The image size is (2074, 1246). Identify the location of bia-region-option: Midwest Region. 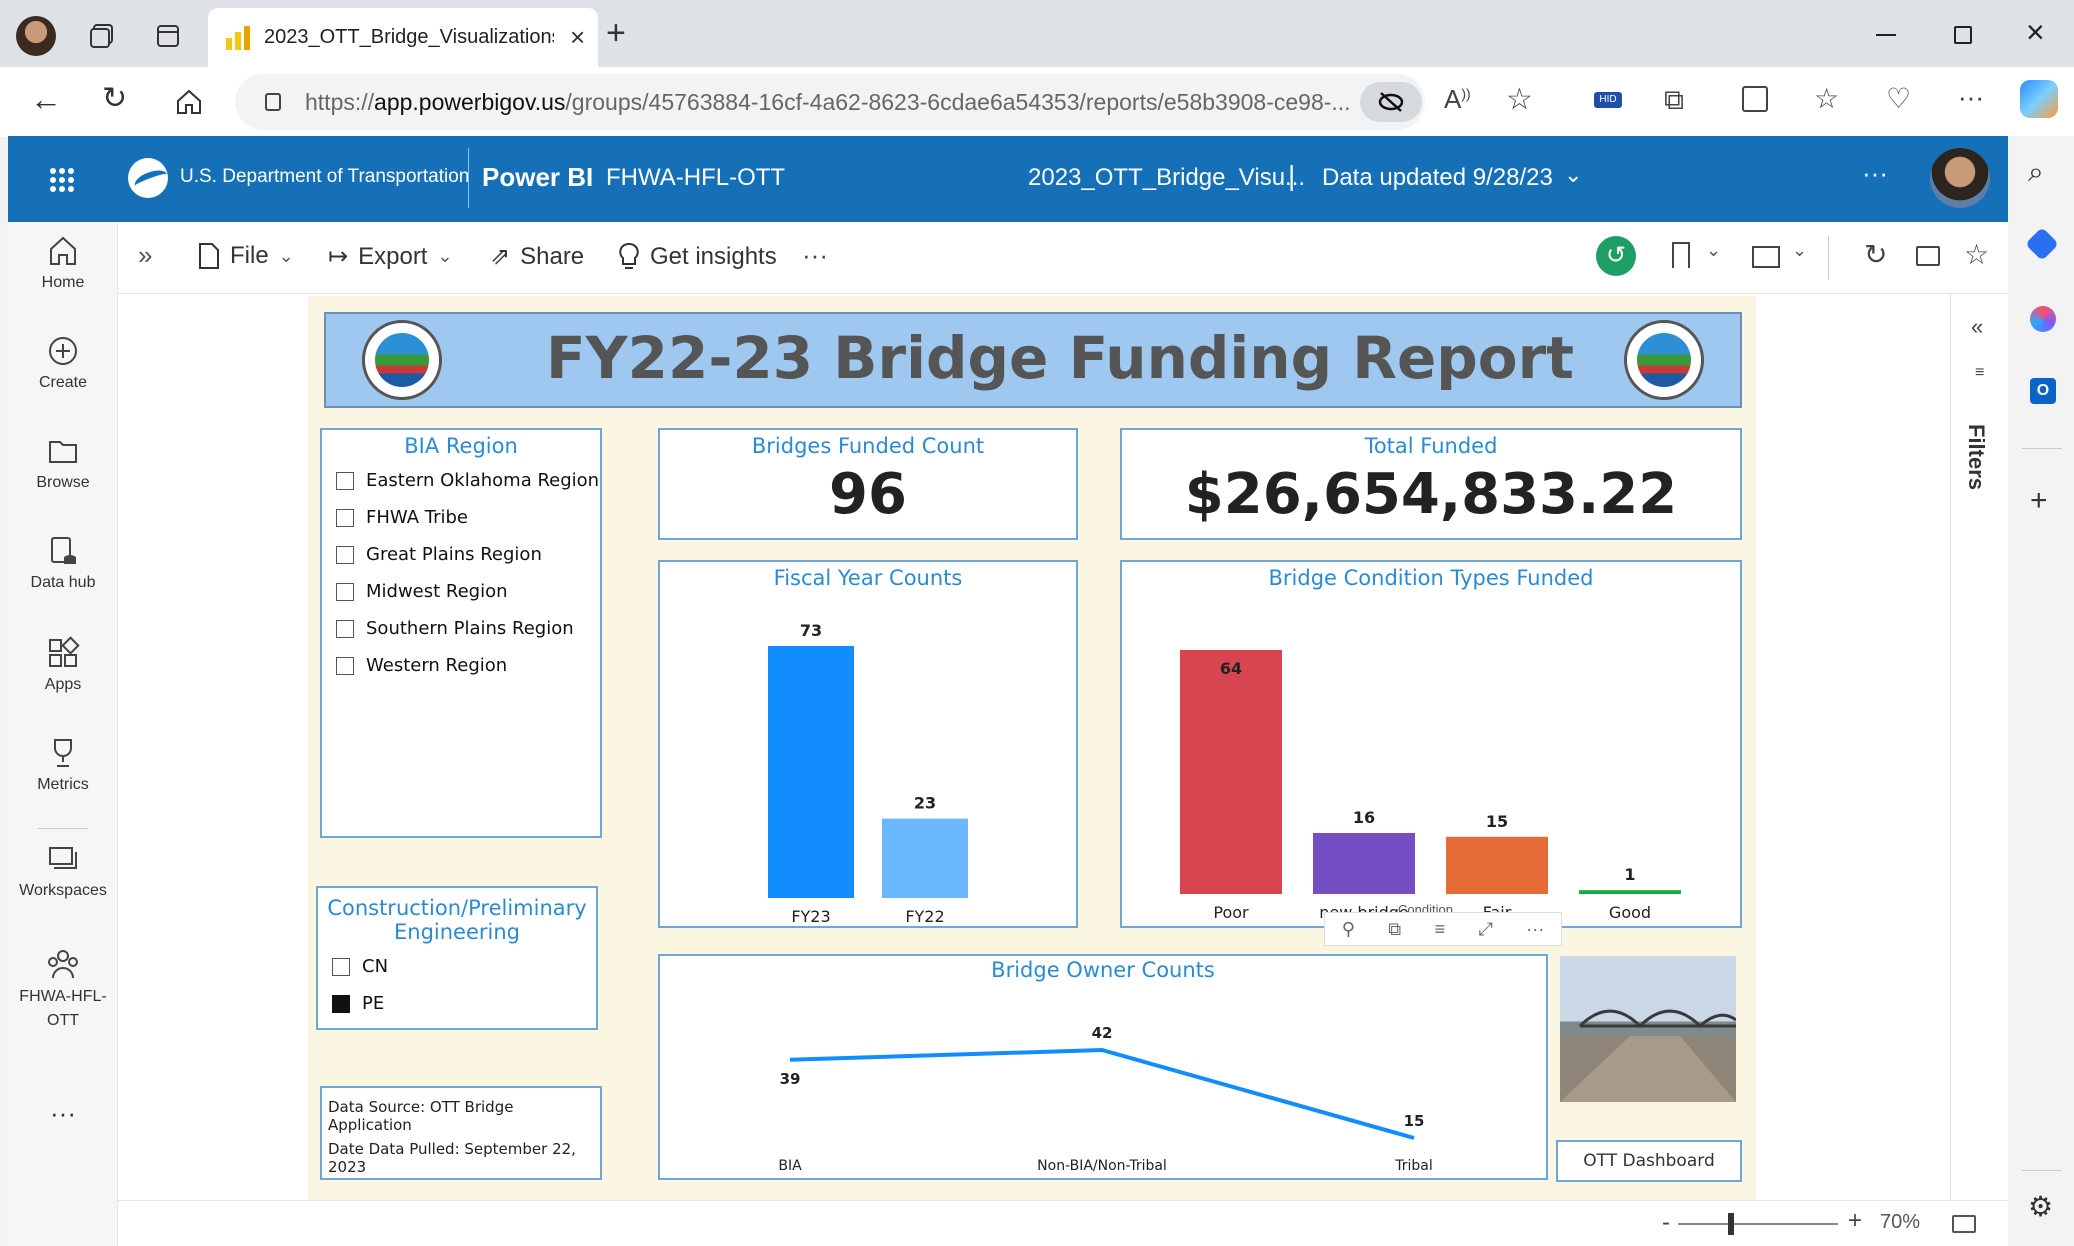
(468, 591).